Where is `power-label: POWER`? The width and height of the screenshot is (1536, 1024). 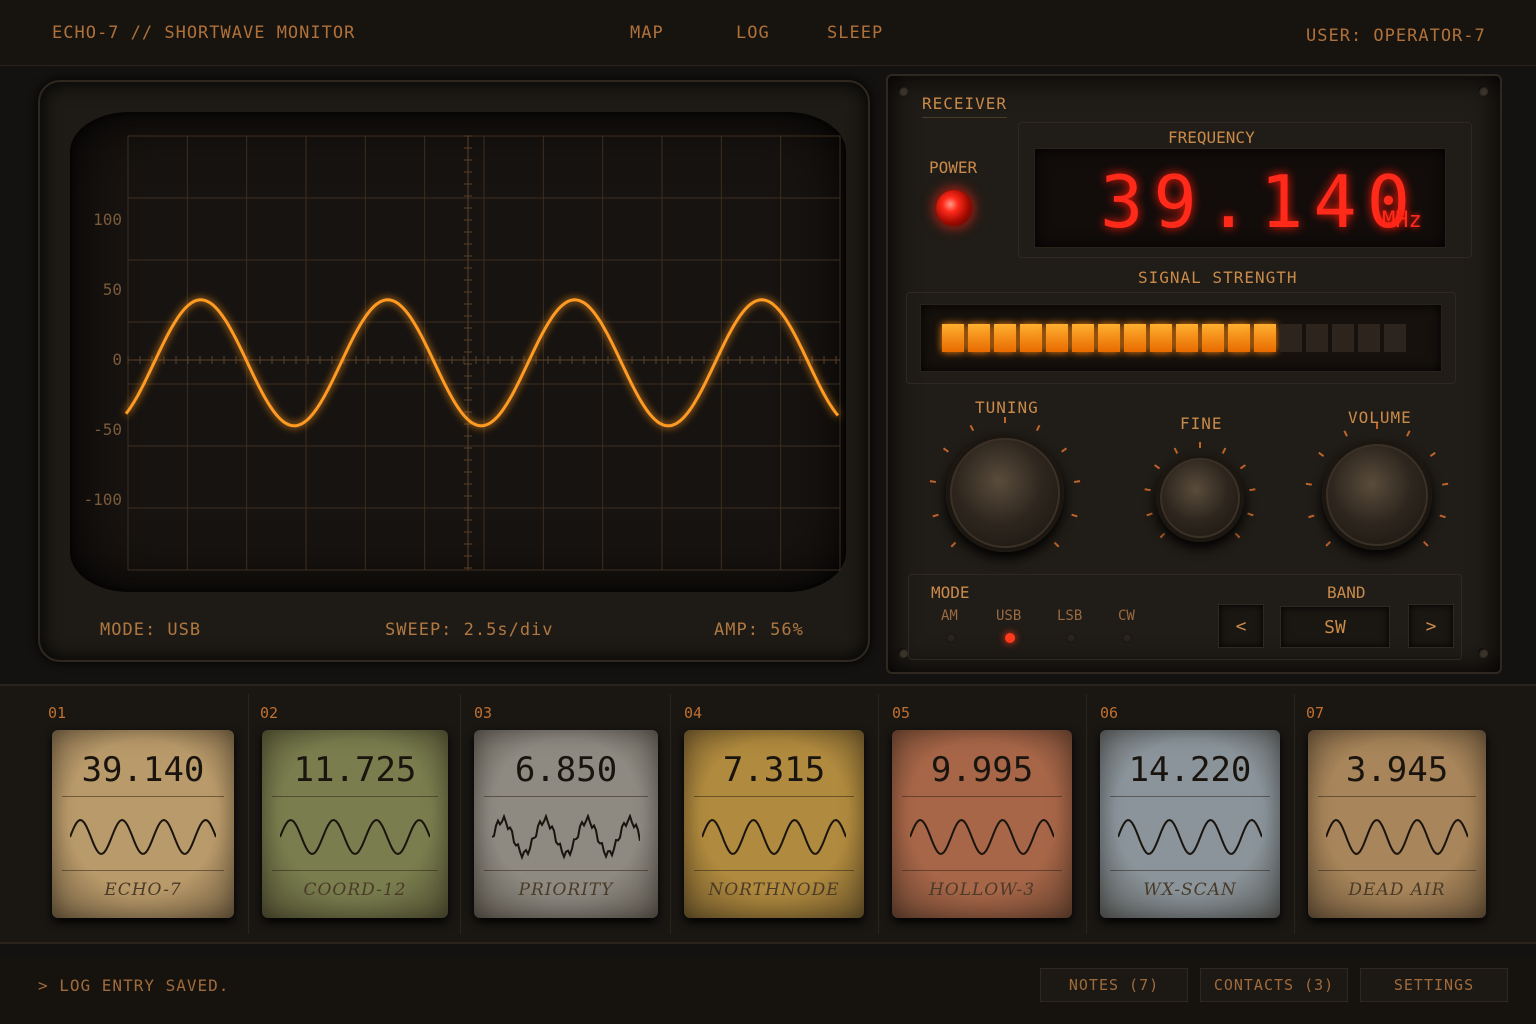
power-label: POWER is located at coordinates (953, 167).